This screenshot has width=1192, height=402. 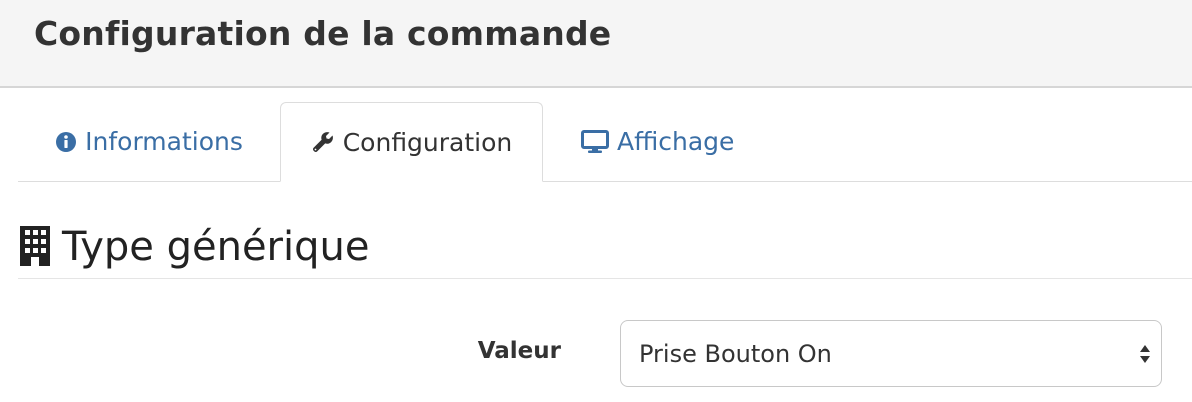 What do you see at coordinates (735, 354) in the screenshot?
I see `select-value: Prise Bouton On` at bounding box center [735, 354].